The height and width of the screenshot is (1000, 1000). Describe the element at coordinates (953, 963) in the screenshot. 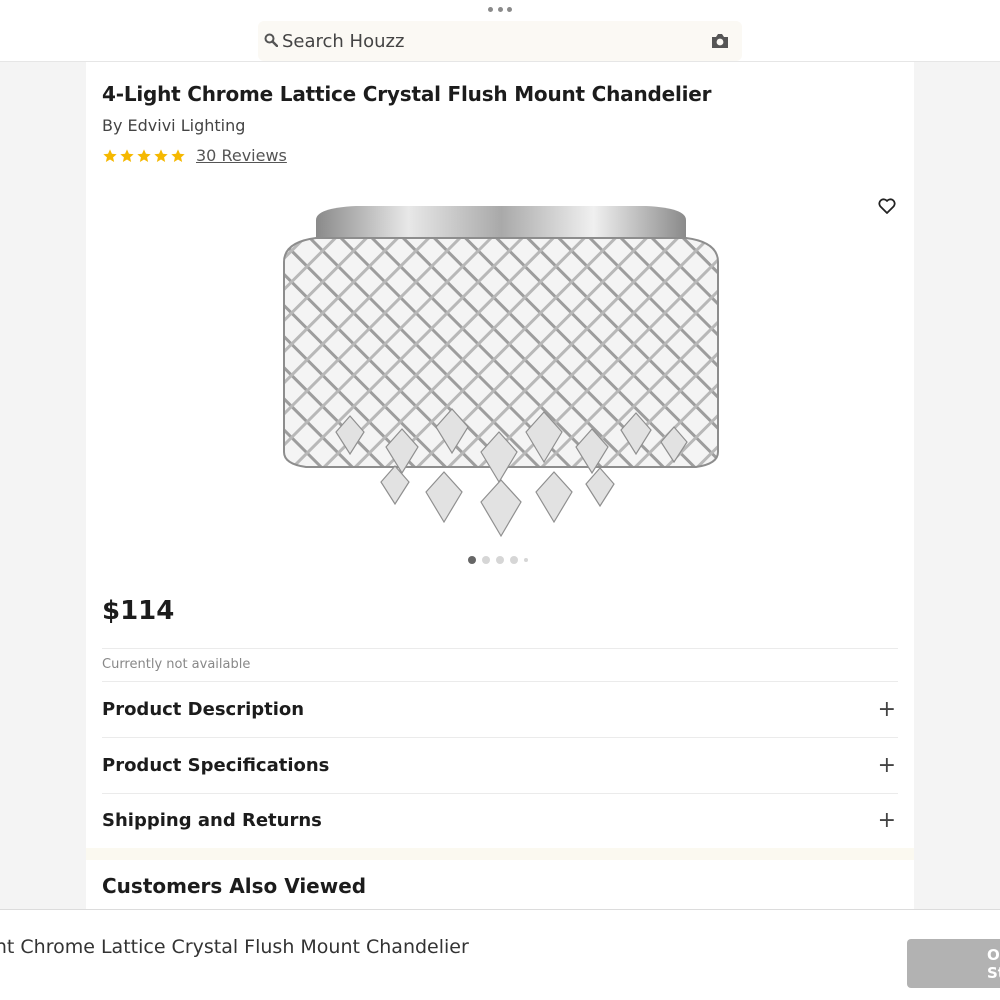

I see `out-of-stock-button: Out of Stock` at that location.